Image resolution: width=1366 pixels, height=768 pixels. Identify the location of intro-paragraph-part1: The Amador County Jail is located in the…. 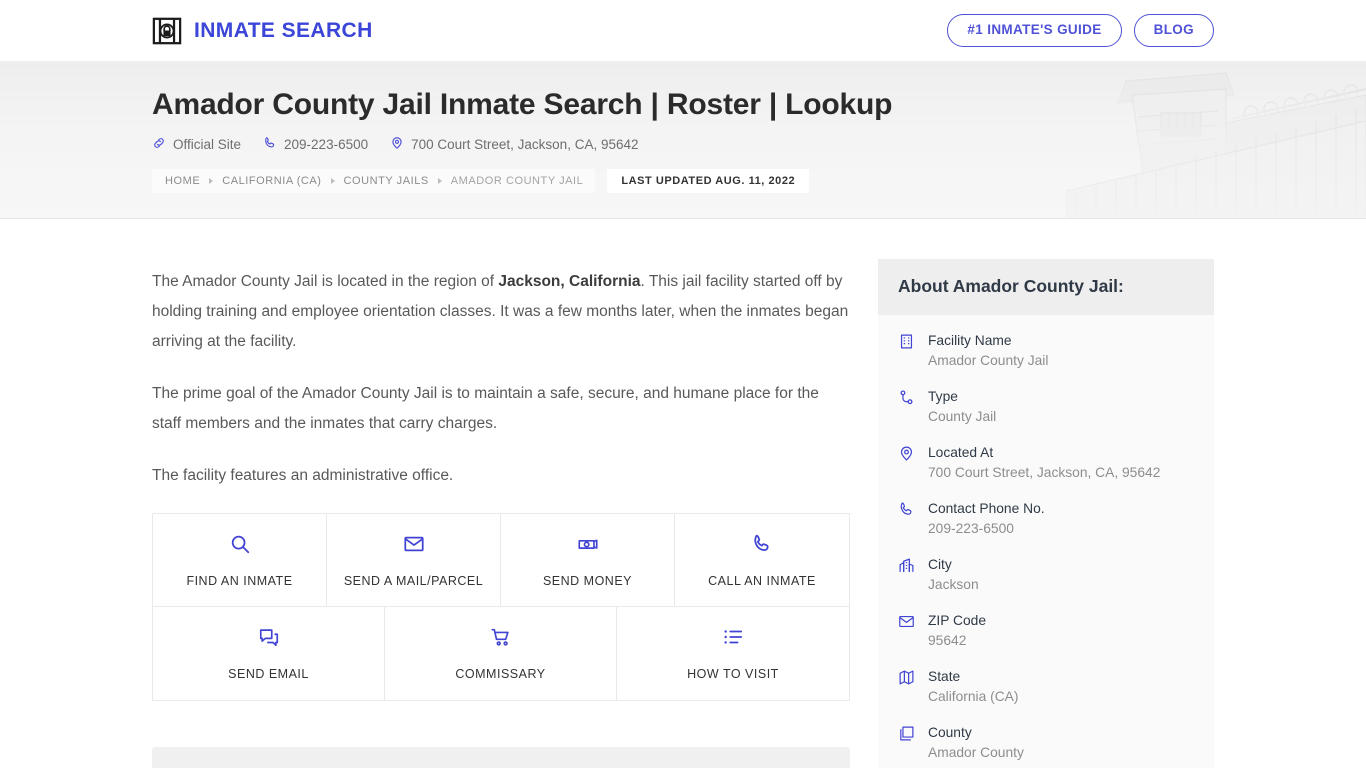
(325, 281).